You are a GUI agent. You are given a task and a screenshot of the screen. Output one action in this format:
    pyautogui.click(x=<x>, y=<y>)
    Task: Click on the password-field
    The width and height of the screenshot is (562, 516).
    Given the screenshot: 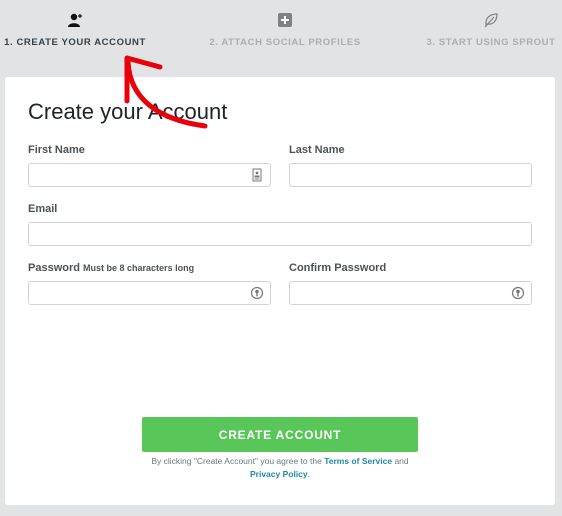 What is the action you would take?
    pyautogui.click(x=149, y=293)
    